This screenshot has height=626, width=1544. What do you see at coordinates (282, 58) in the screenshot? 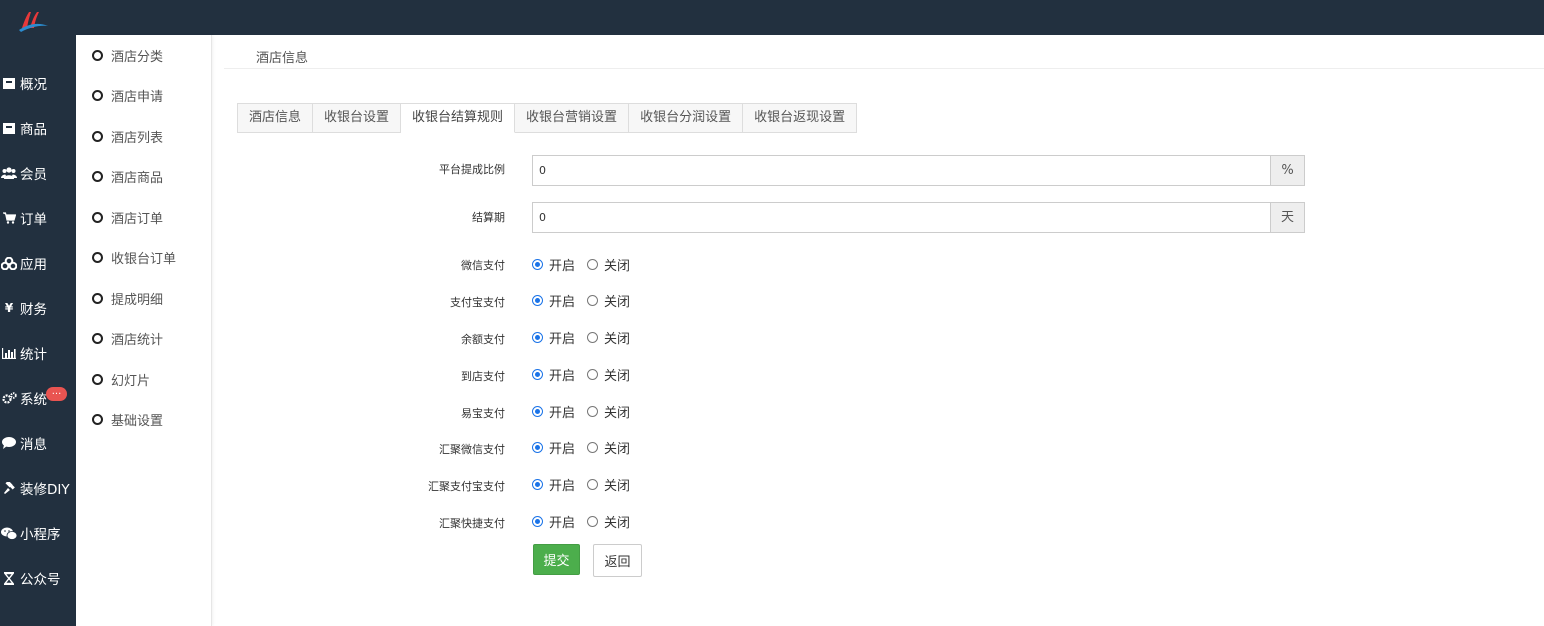
I see `page-title: 酒店信息` at bounding box center [282, 58].